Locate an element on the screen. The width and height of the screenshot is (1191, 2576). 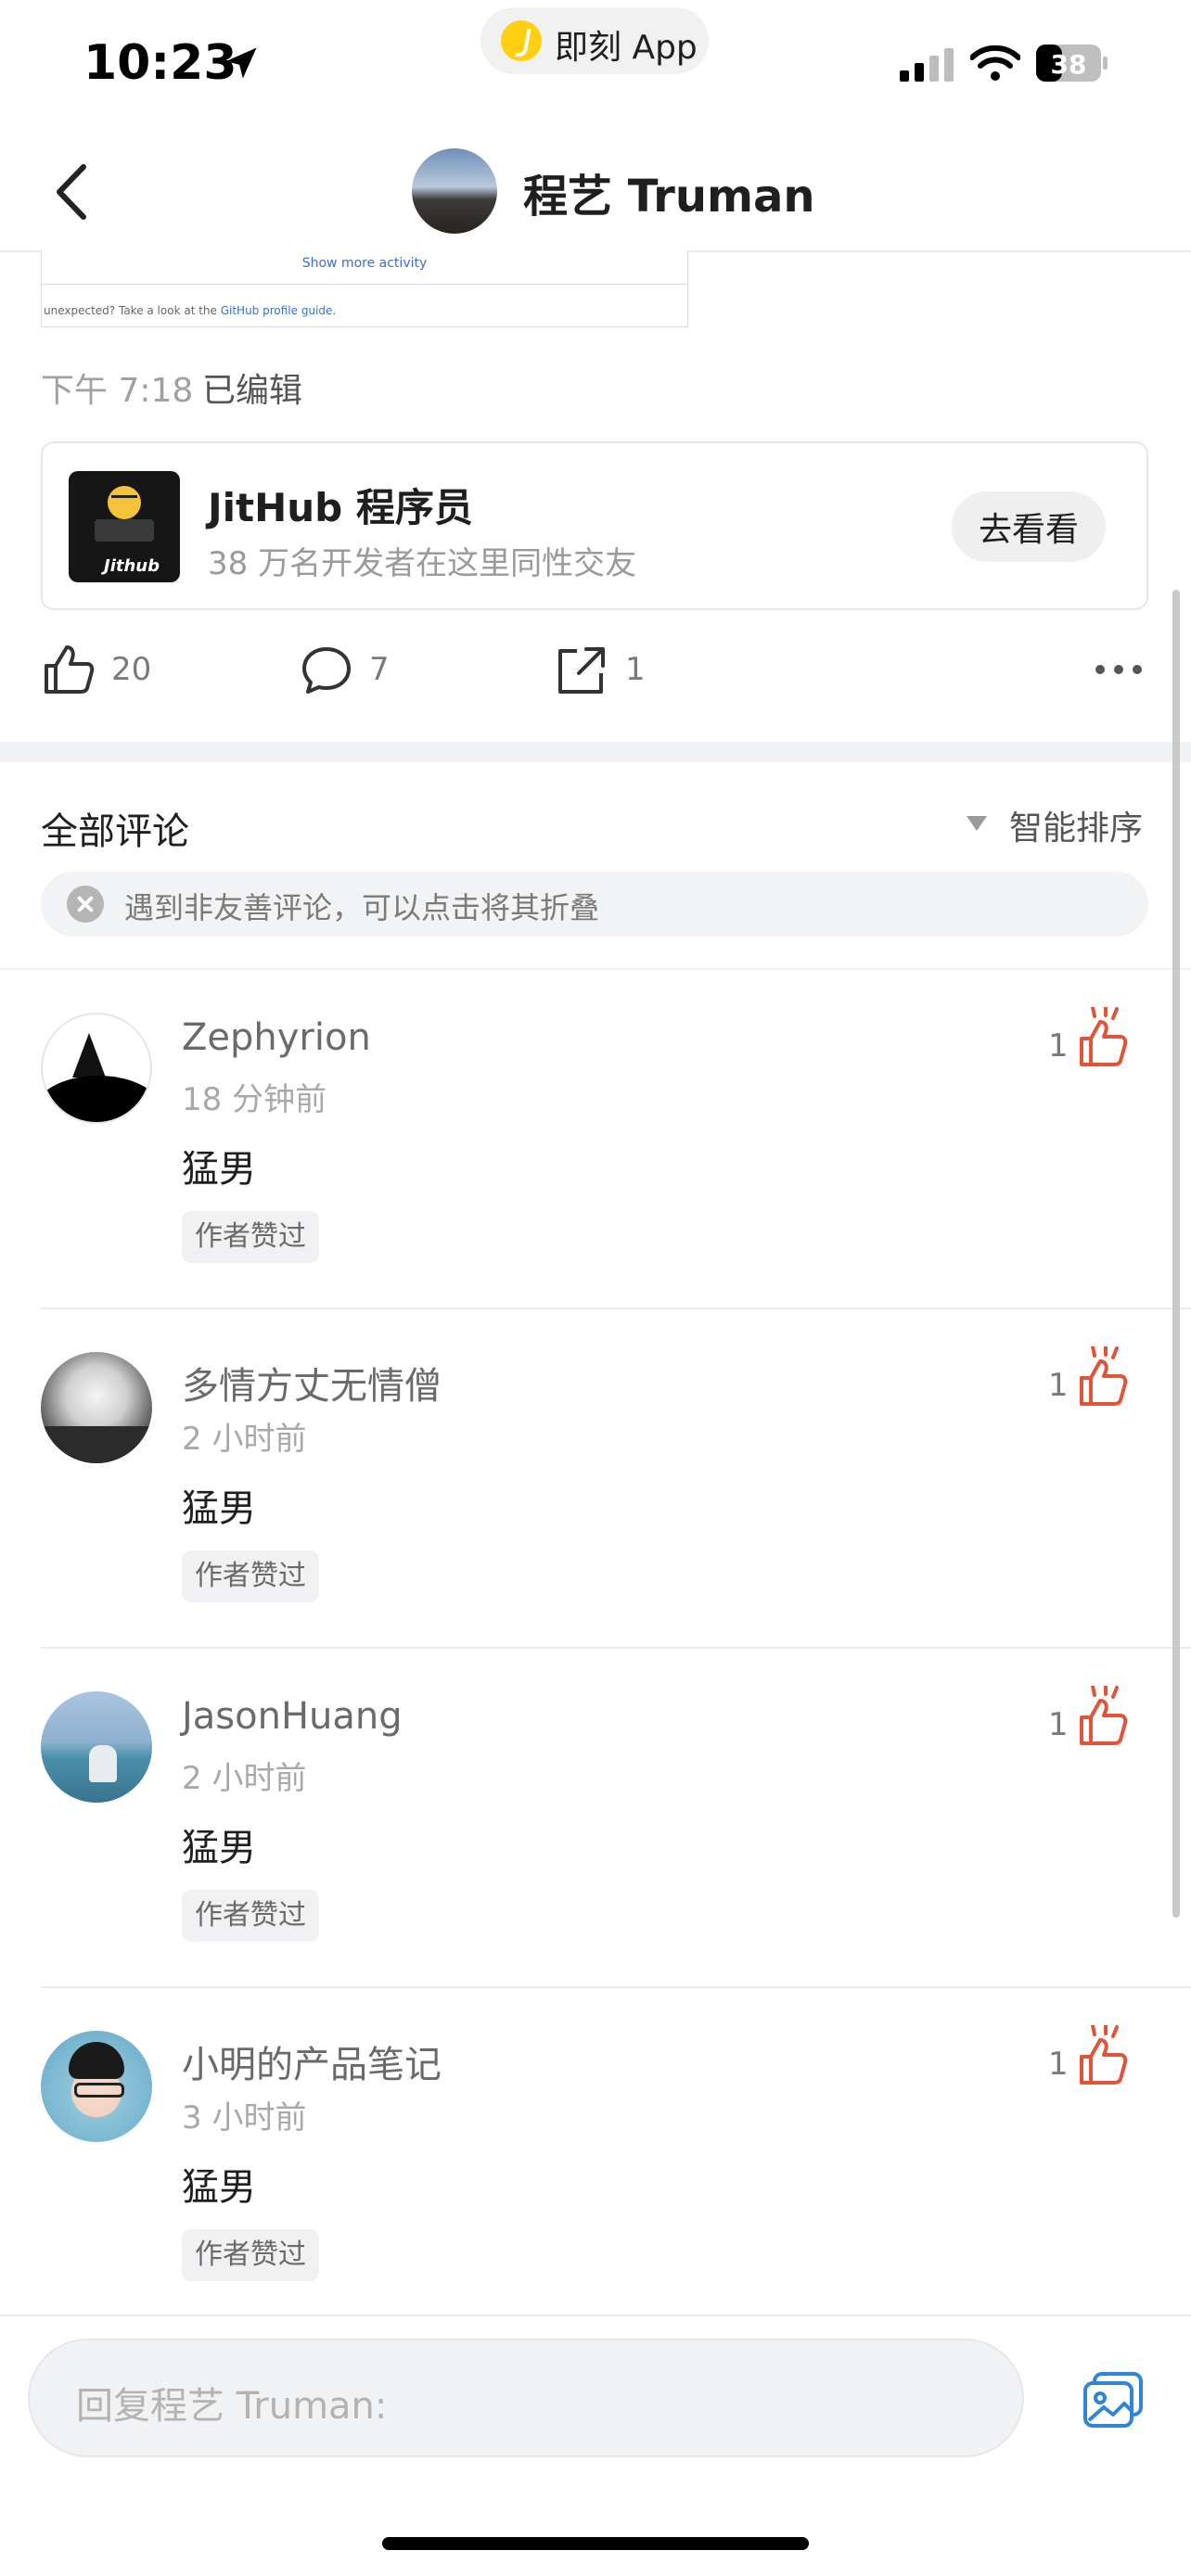
reply-input: 回复程艺 Truman: is located at coordinates (526, 2398).